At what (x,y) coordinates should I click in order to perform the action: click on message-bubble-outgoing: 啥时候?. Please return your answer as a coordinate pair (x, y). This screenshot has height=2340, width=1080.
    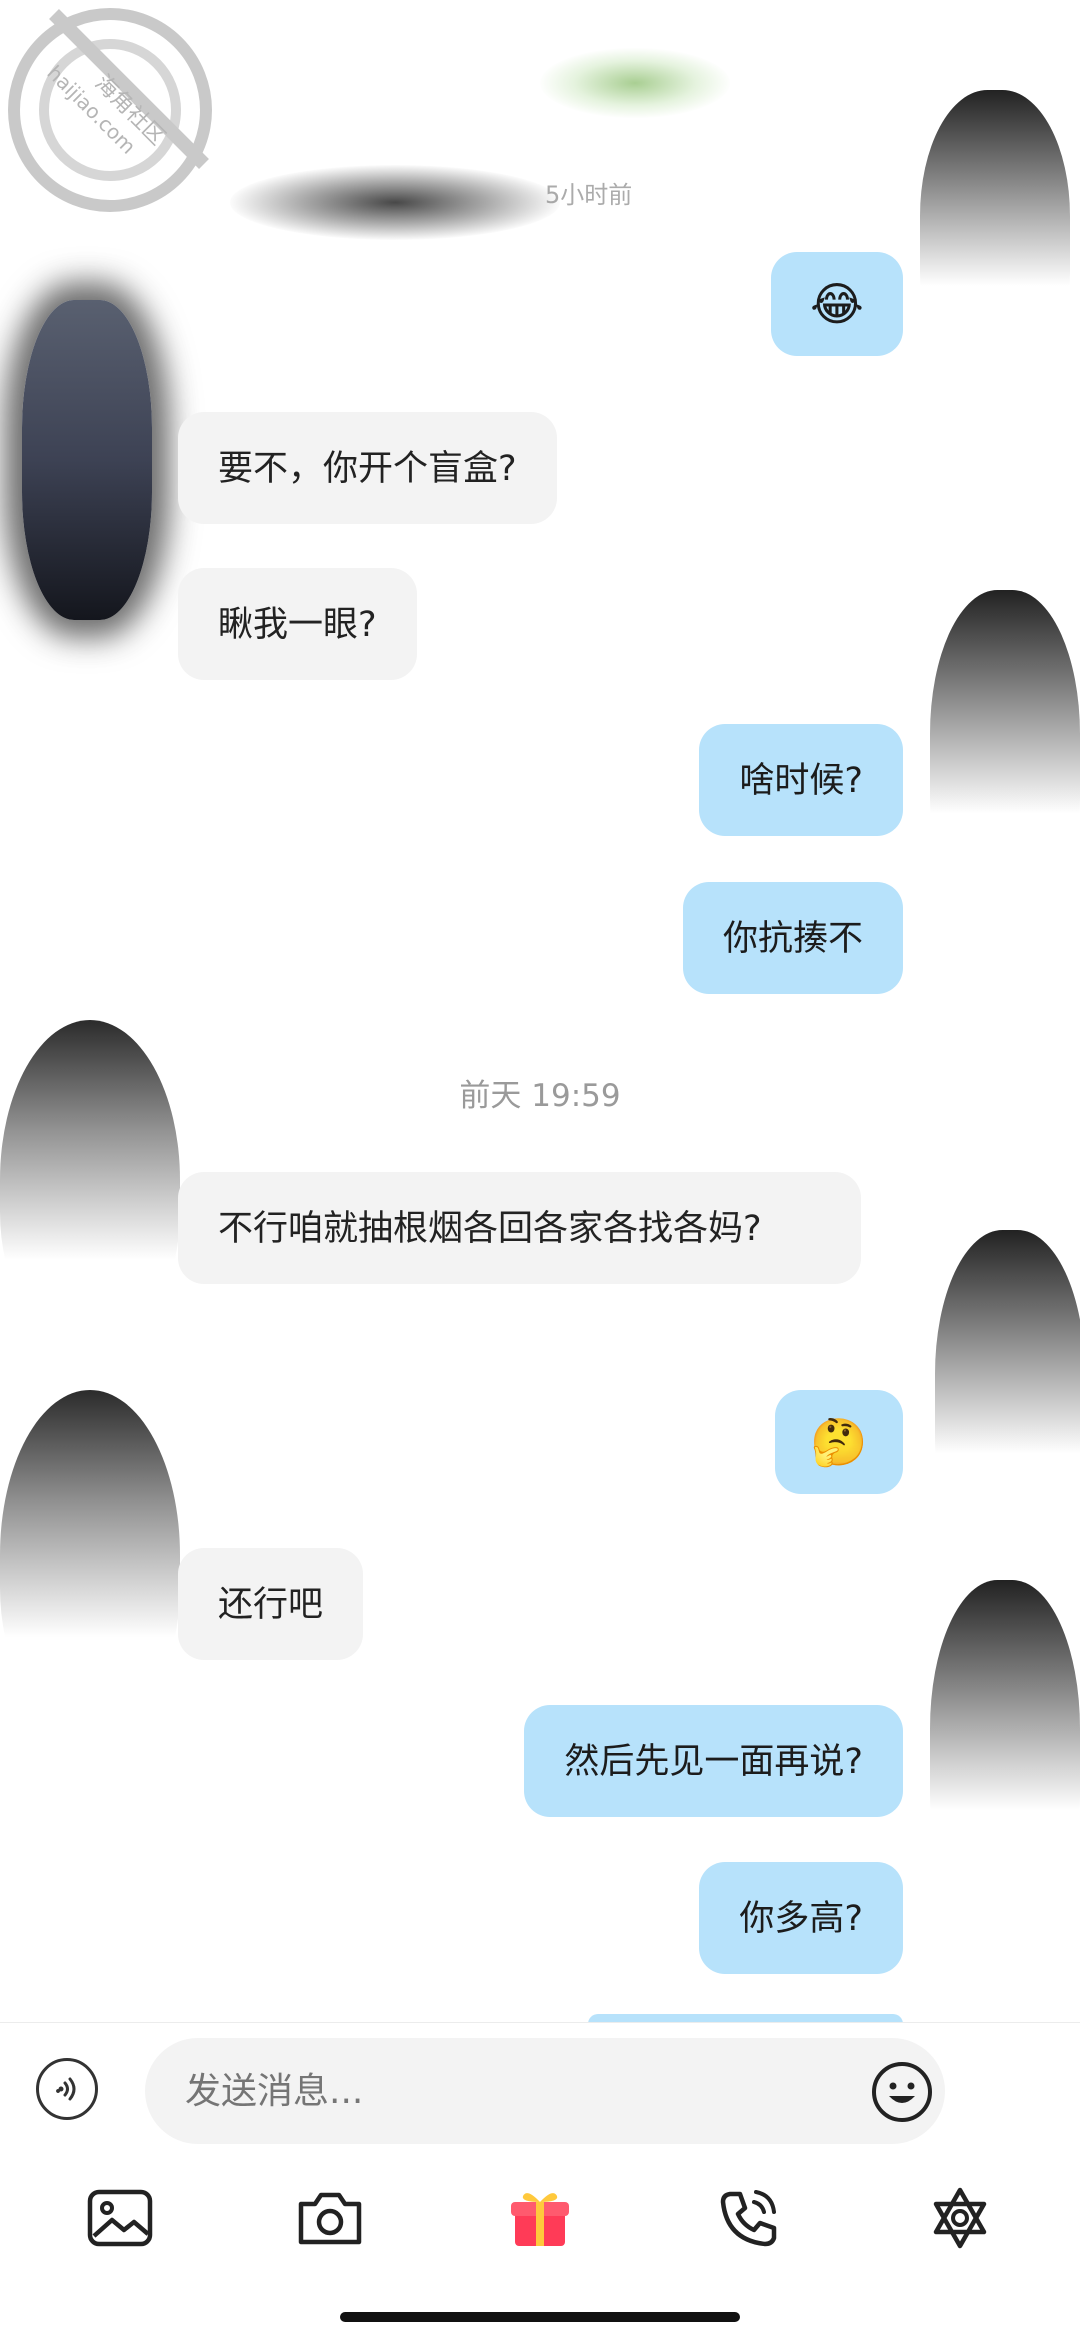
    Looking at the image, I should click on (801, 780).